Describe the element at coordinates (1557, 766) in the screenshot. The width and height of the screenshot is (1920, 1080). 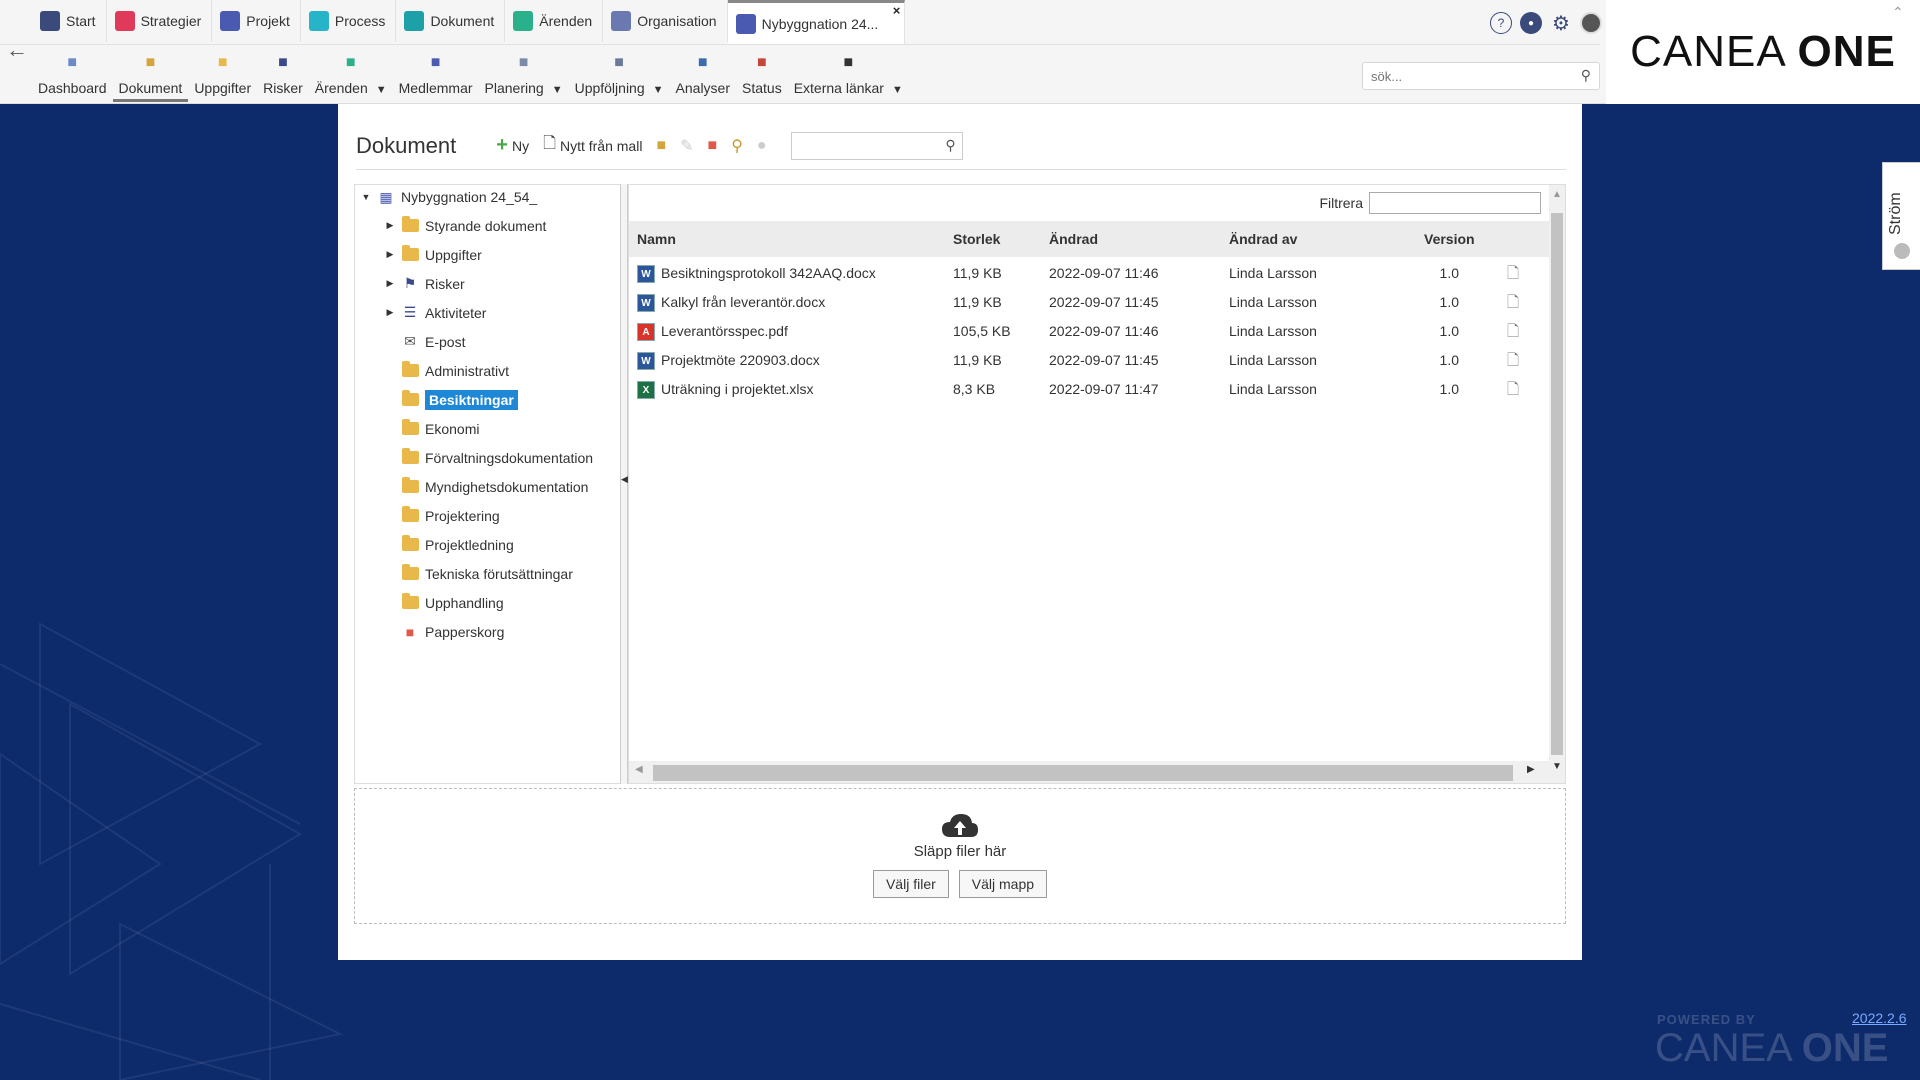
I see `scroll-down-icon: ▼` at that location.